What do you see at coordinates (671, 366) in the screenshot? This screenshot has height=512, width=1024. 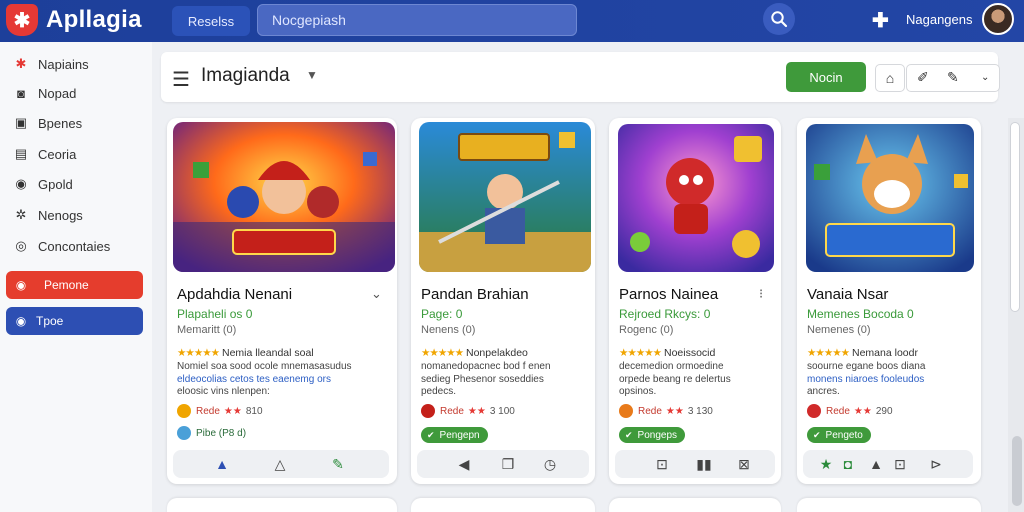 I see `description-line: decemedion ormoedine` at bounding box center [671, 366].